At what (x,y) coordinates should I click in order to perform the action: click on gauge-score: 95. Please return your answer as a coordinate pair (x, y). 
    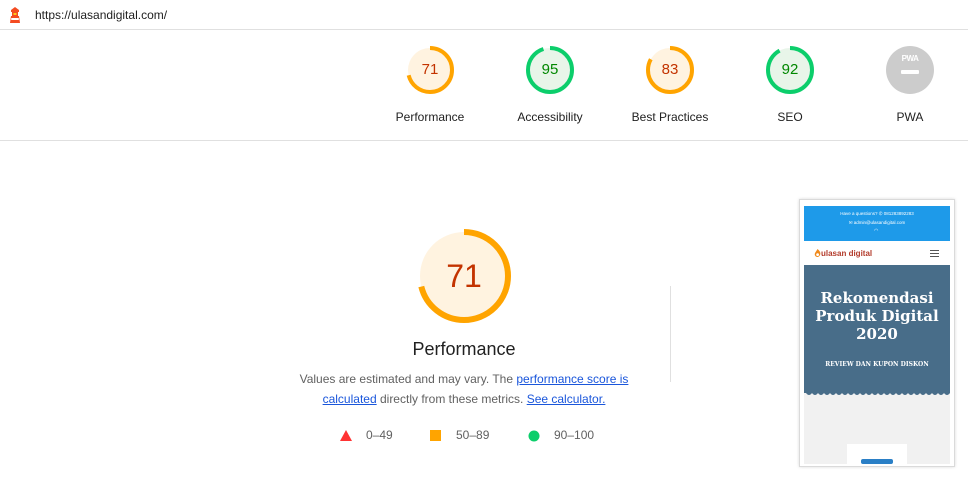
    Looking at the image, I should click on (550, 69).